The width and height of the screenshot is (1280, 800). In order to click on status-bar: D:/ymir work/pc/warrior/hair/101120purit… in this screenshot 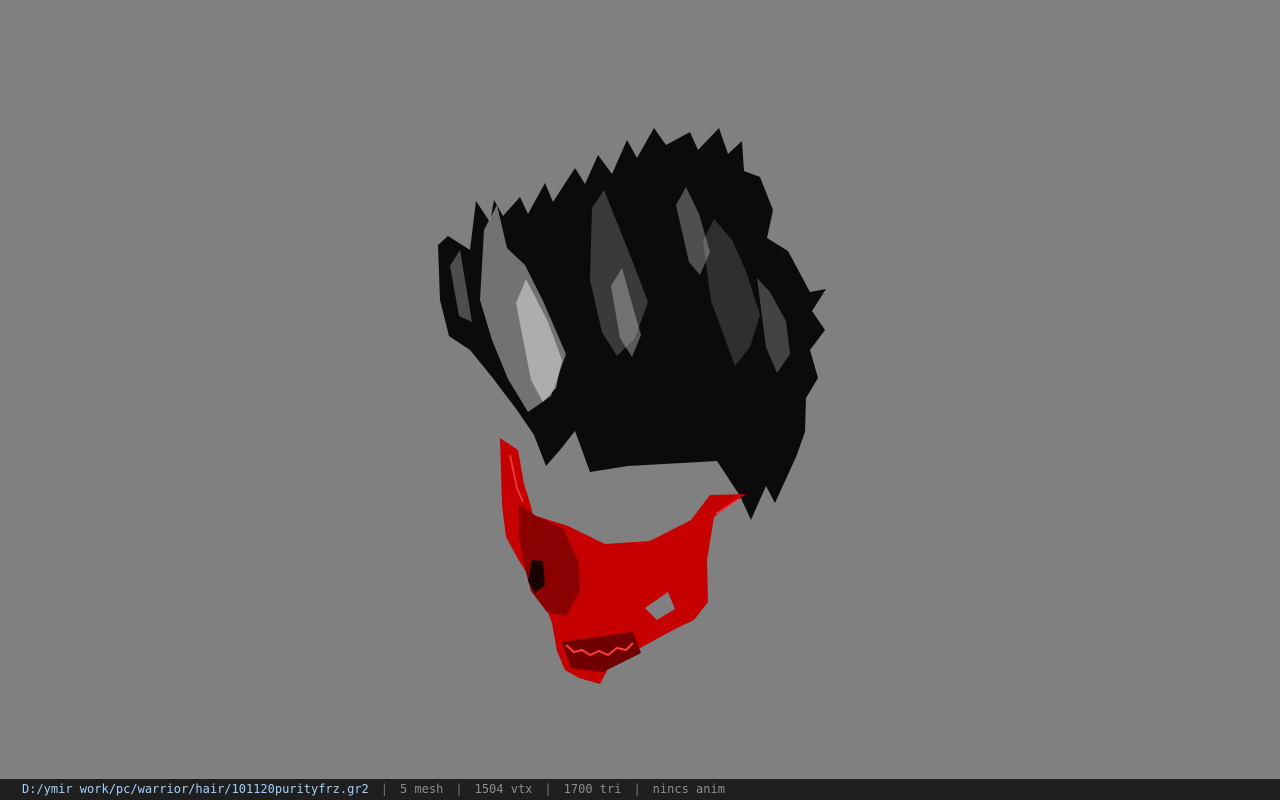, I will do `click(640, 789)`.